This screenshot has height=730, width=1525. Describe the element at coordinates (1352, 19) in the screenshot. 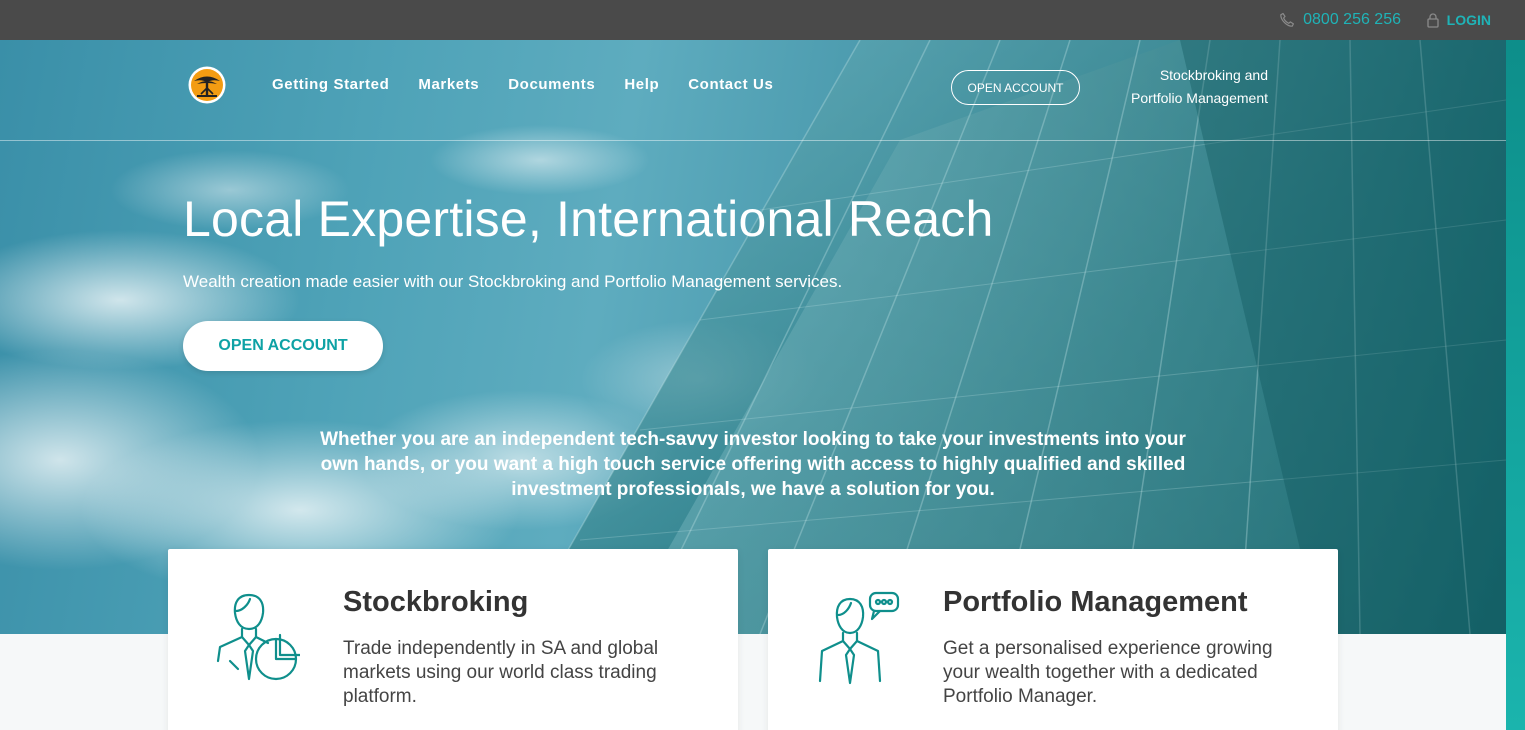

I see `phone-number: 0800 256 256` at that location.